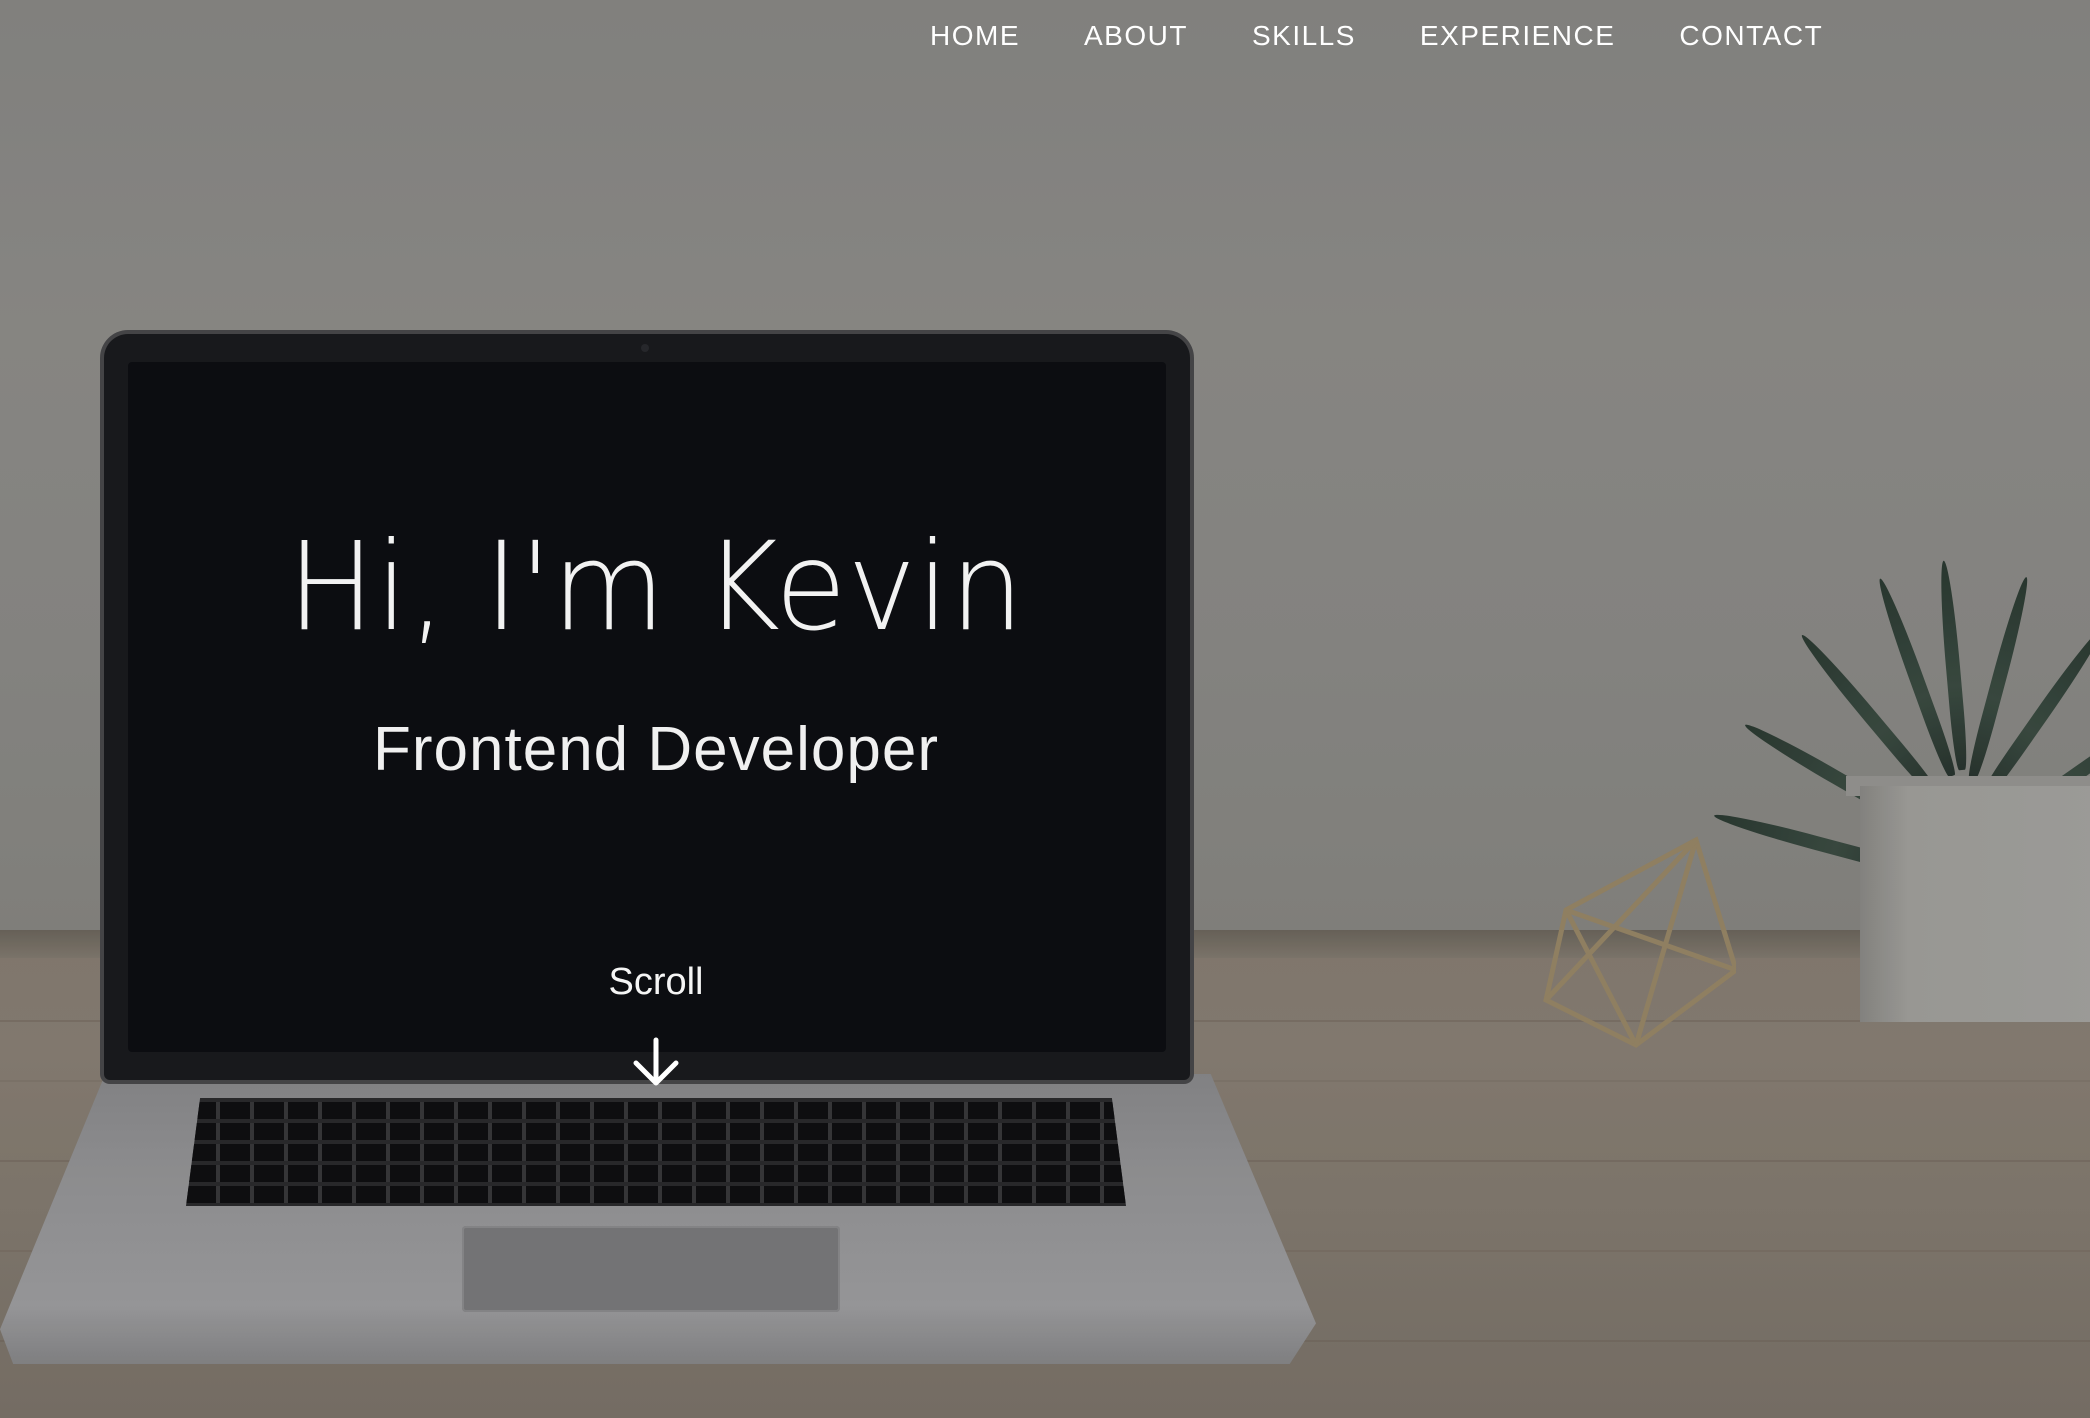 The height and width of the screenshot is (1418, 2090). I want to click on scroll-link: Scroll, so click(656, 982).